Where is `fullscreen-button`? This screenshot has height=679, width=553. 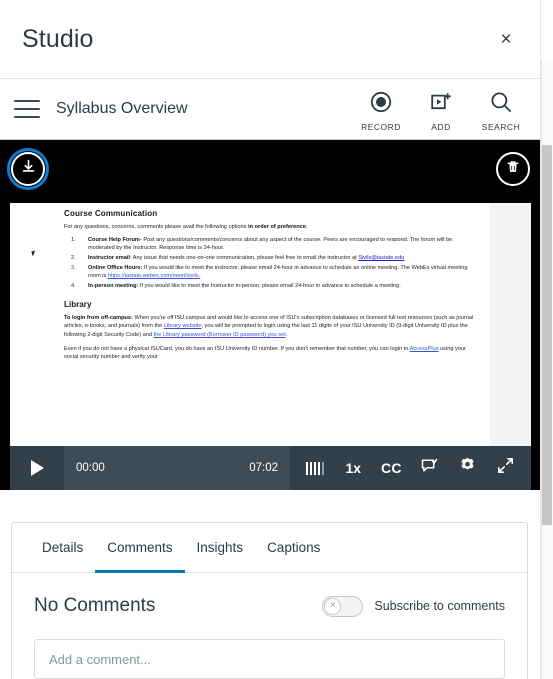
fullscreen-button is located at coordinates (506, 468).